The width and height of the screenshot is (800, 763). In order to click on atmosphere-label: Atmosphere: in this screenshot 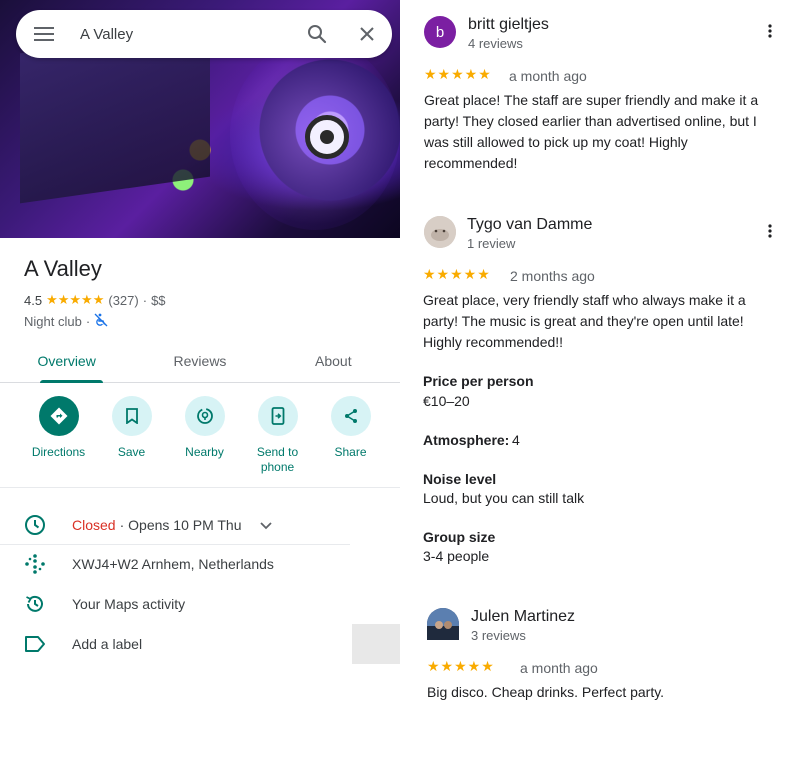, I will do `click(466, 440)`.